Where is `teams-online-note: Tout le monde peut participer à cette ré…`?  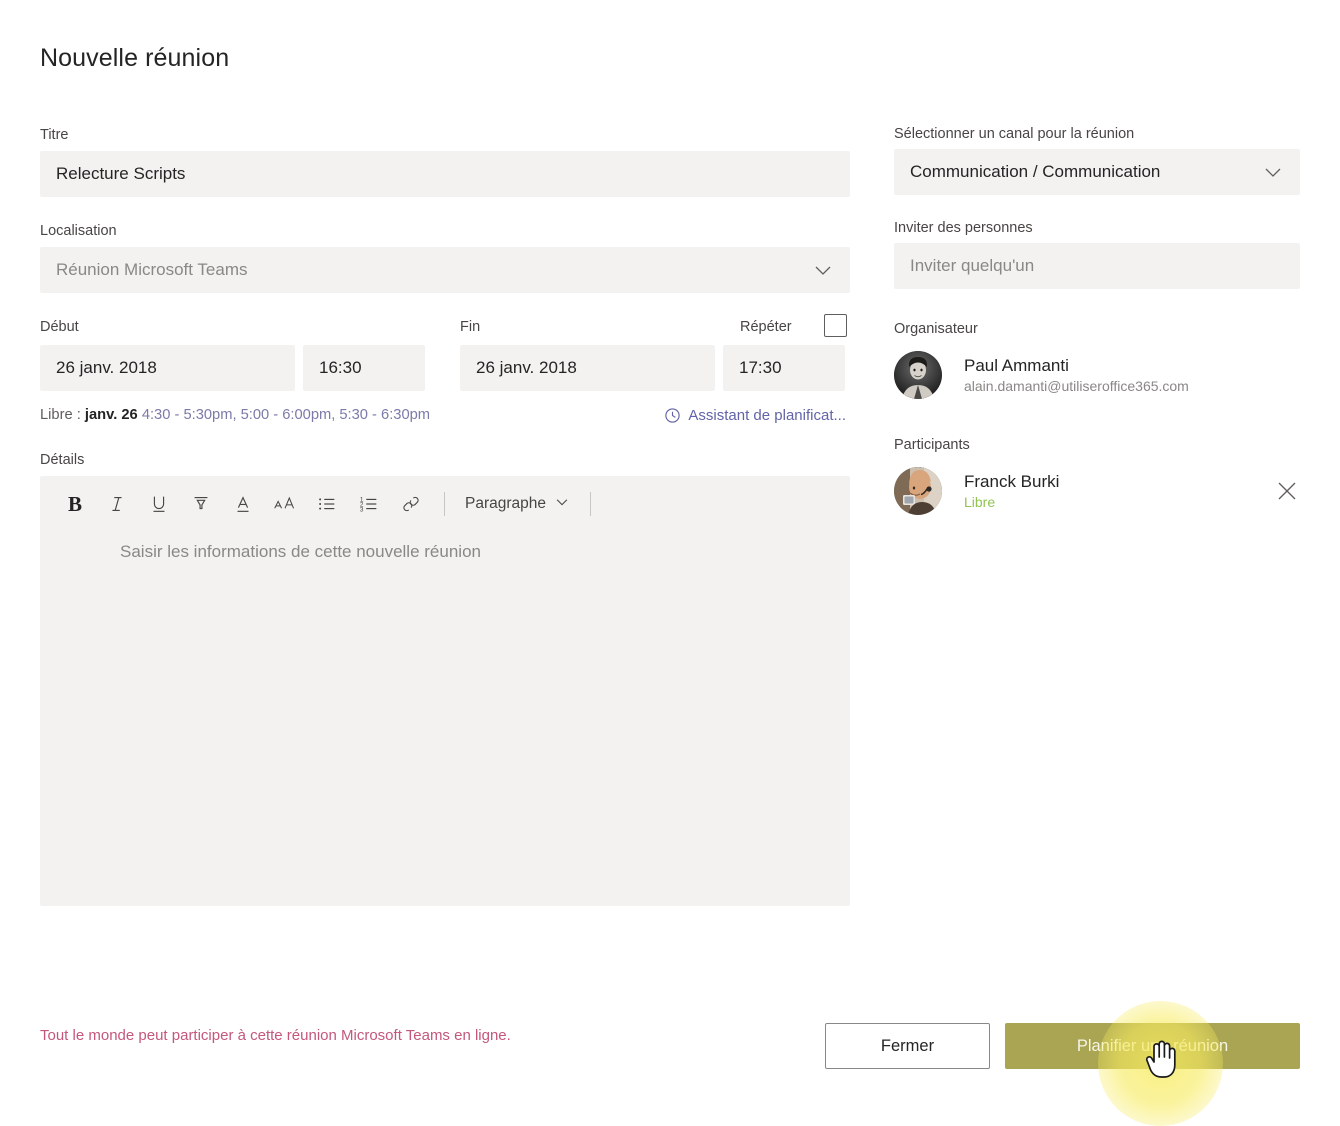 teams-online-note: Tout le monde peut participer à cette ré… is located at coordinates (275, 1035).